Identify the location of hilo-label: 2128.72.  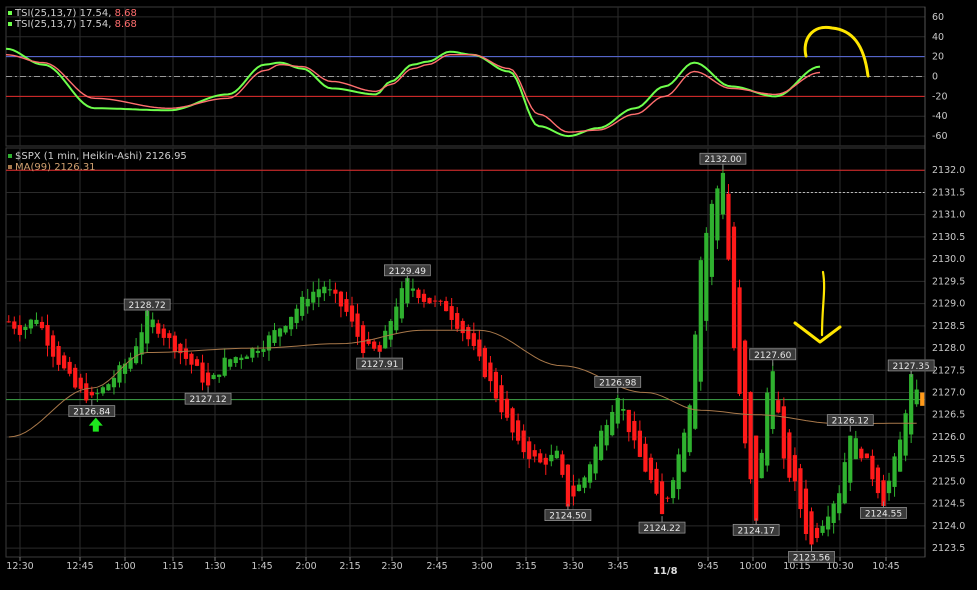
(147, 306).